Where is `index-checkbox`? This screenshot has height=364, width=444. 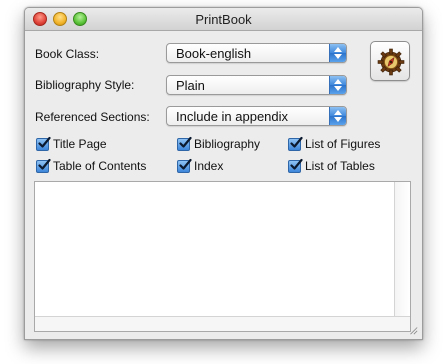
index-checkbox is located at coordinates (184, 165).